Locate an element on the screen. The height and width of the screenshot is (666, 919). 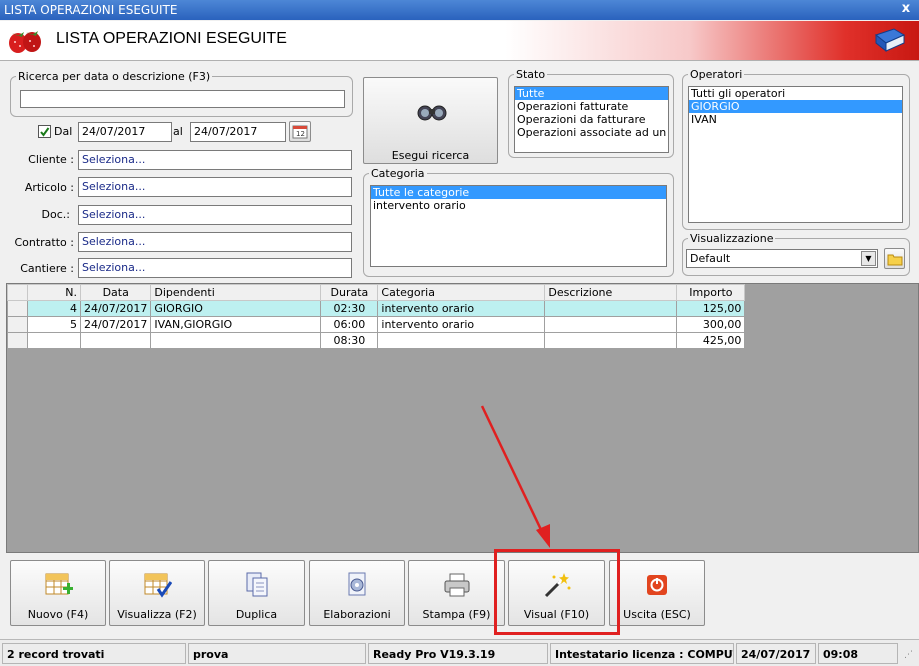
visualizza-button: Visualizza (F2) is located at coordinates (157, 593).